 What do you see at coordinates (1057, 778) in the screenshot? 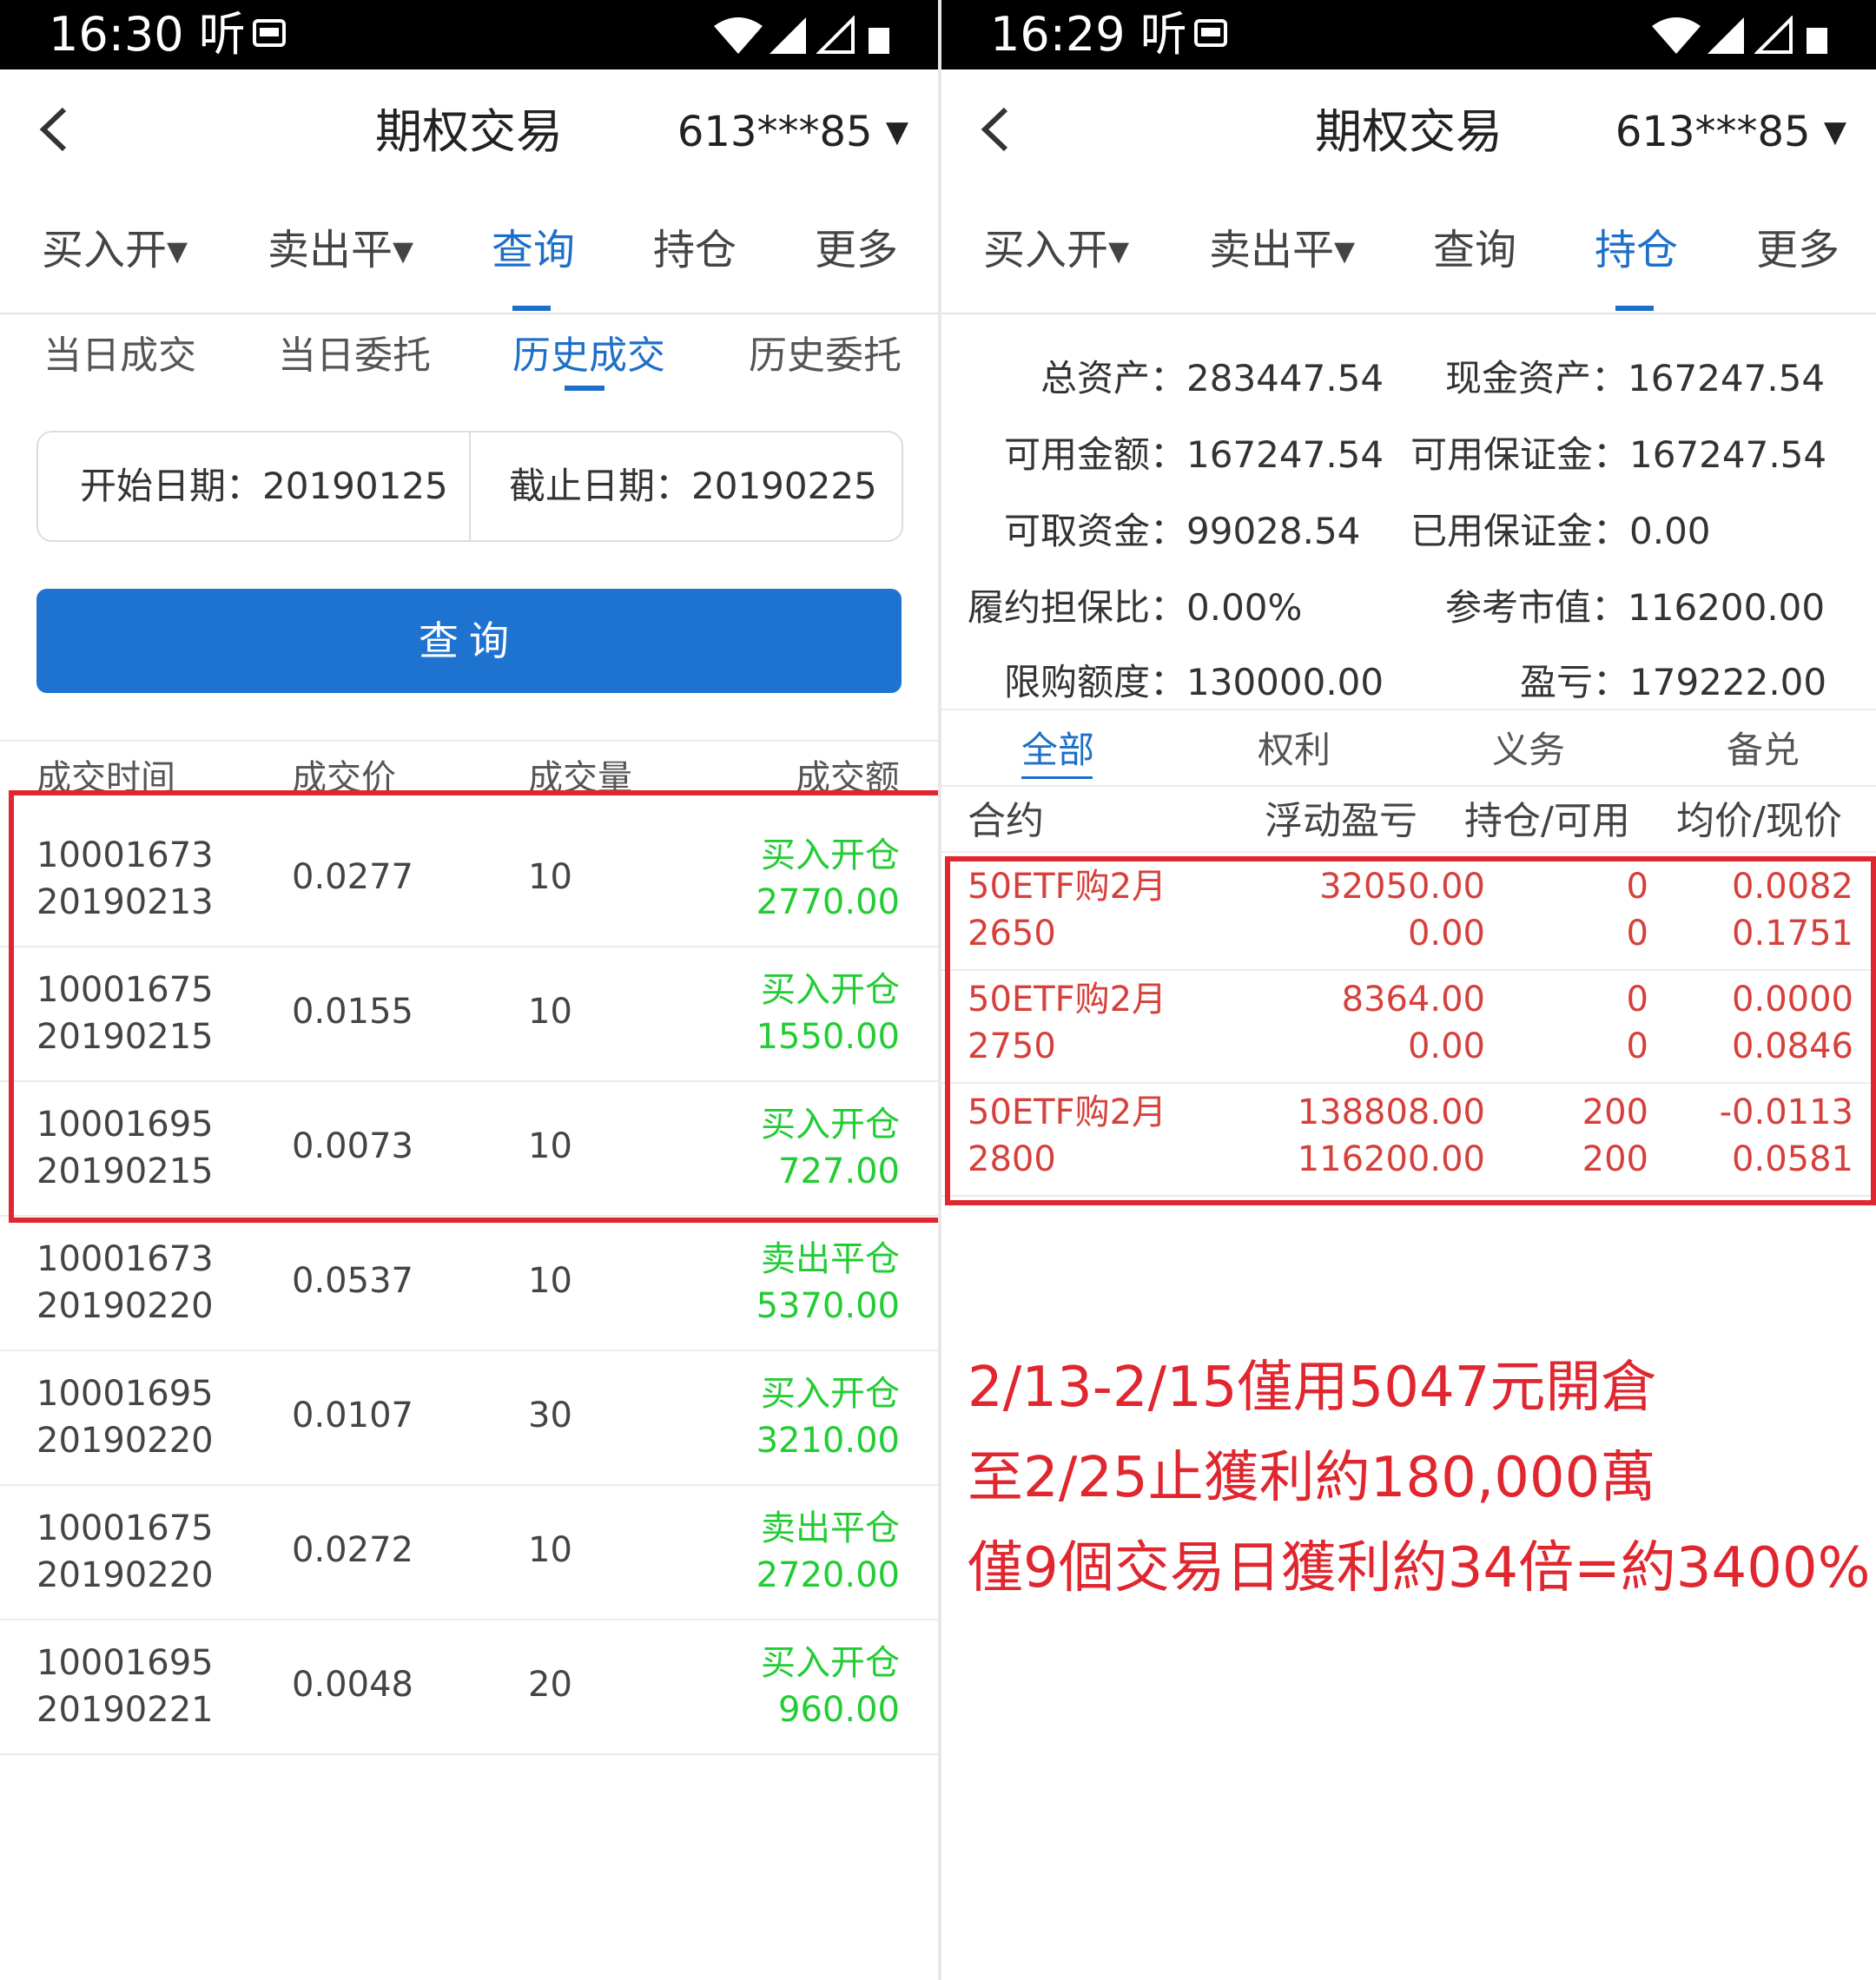
I see `active-filter-indicator` at bounding box center [1057, 778].